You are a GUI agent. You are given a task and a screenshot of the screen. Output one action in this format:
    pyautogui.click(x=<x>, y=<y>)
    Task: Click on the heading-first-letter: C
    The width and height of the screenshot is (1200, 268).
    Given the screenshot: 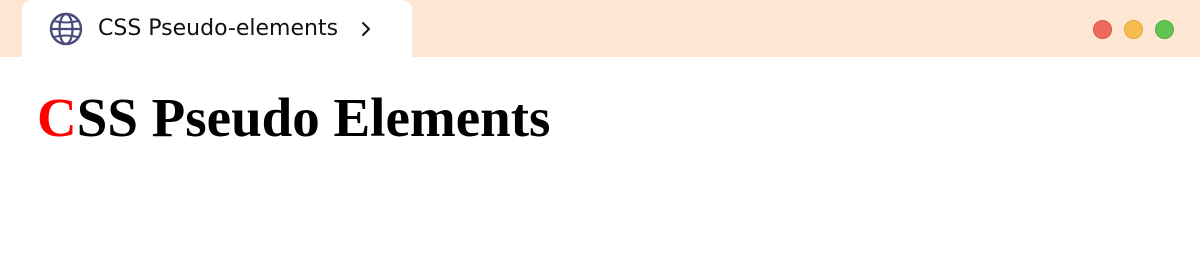 What is the action you would take?
    pyautogui.click(x=57, y=117)
    